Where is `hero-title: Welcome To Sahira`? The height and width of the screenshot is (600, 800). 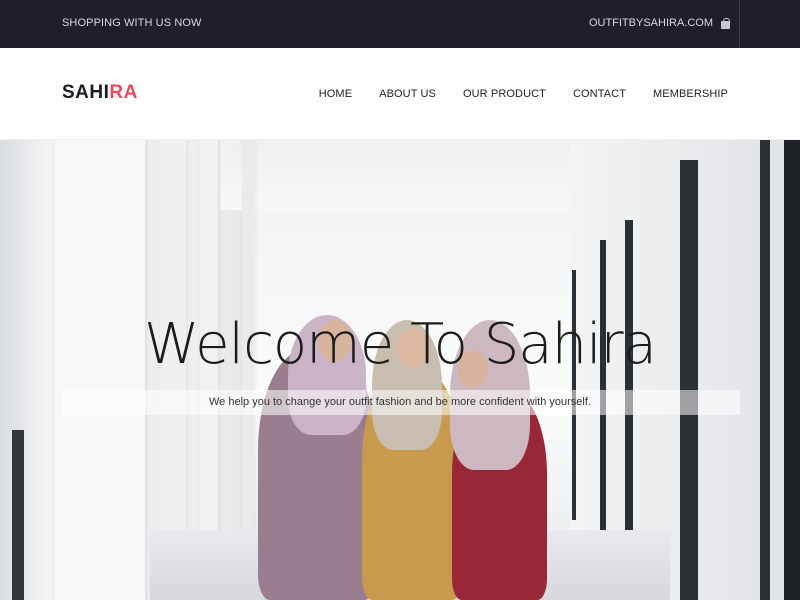
hero-title: Welcome To Sahira is located at coordinates (400, 344).